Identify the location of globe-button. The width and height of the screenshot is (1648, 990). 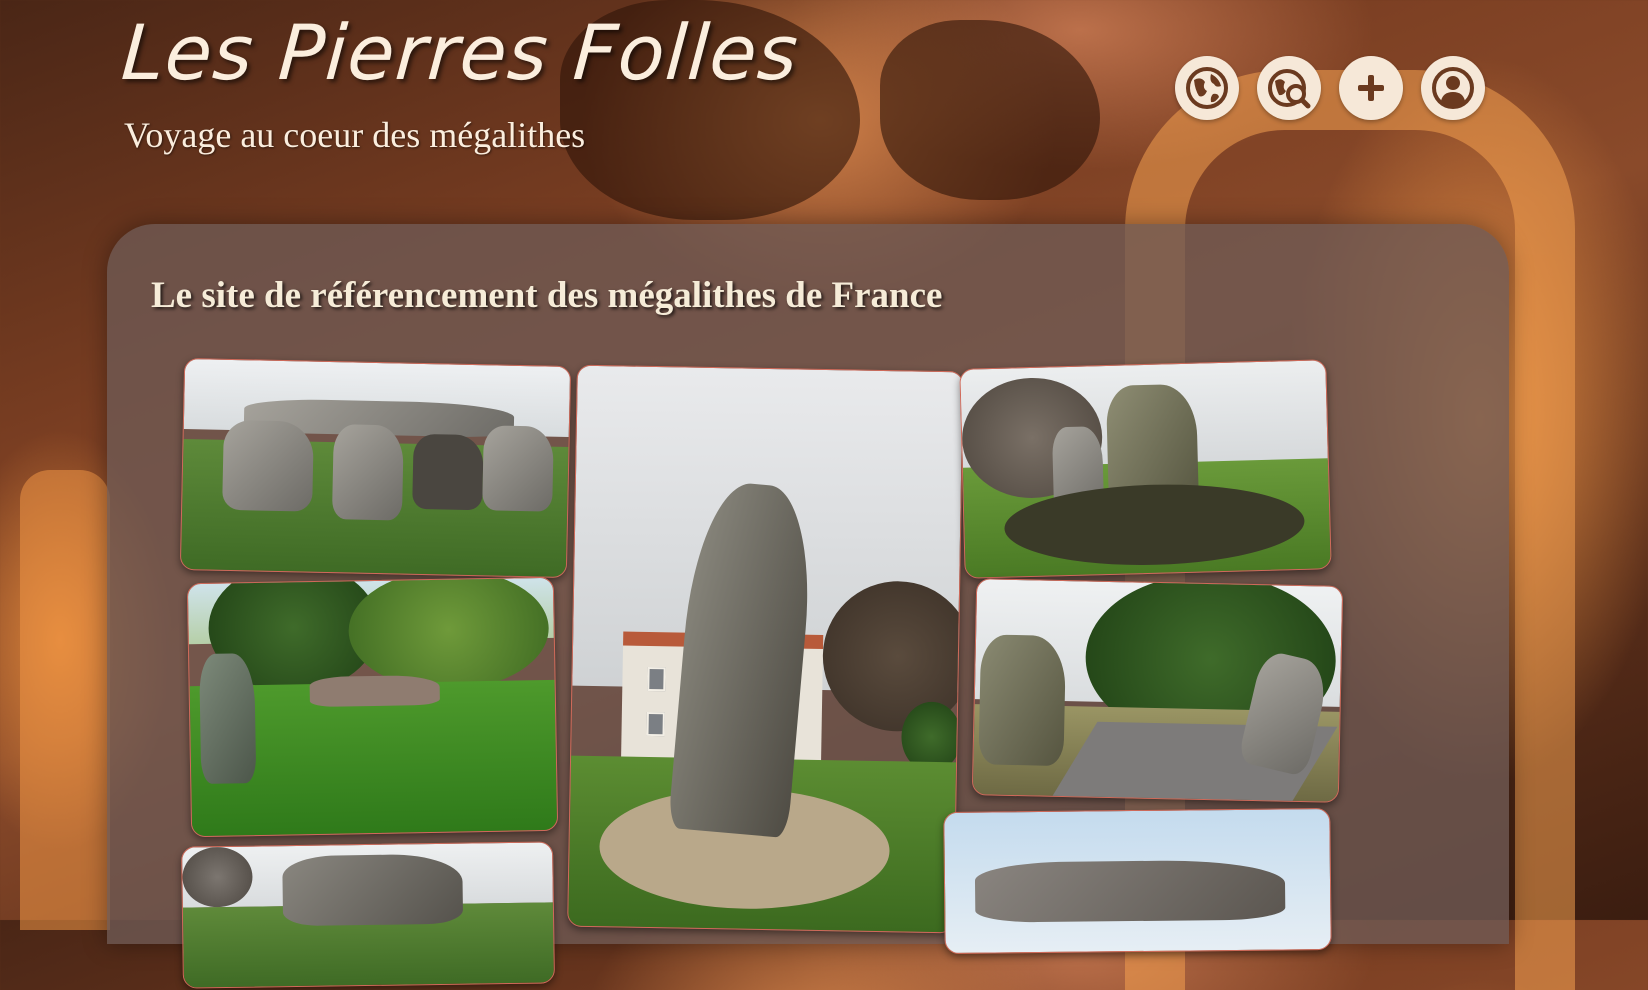
(1207, 88).